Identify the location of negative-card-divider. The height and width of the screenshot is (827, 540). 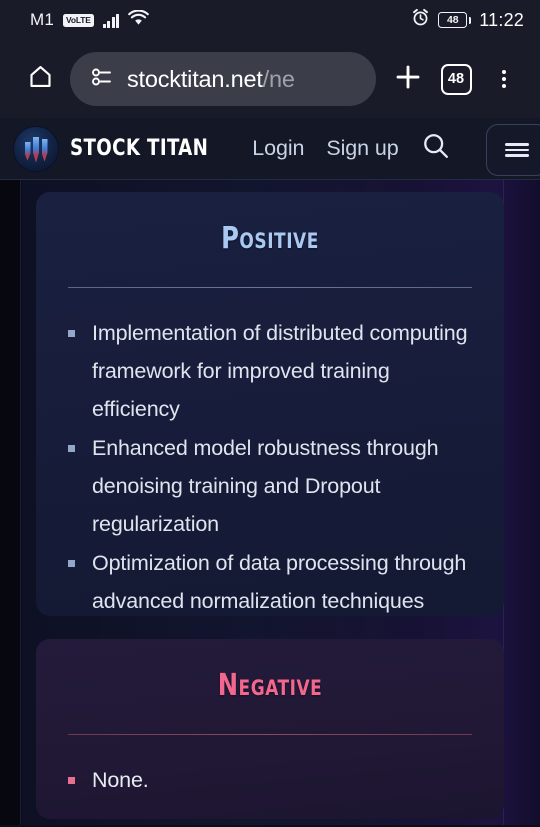
(270, 734).